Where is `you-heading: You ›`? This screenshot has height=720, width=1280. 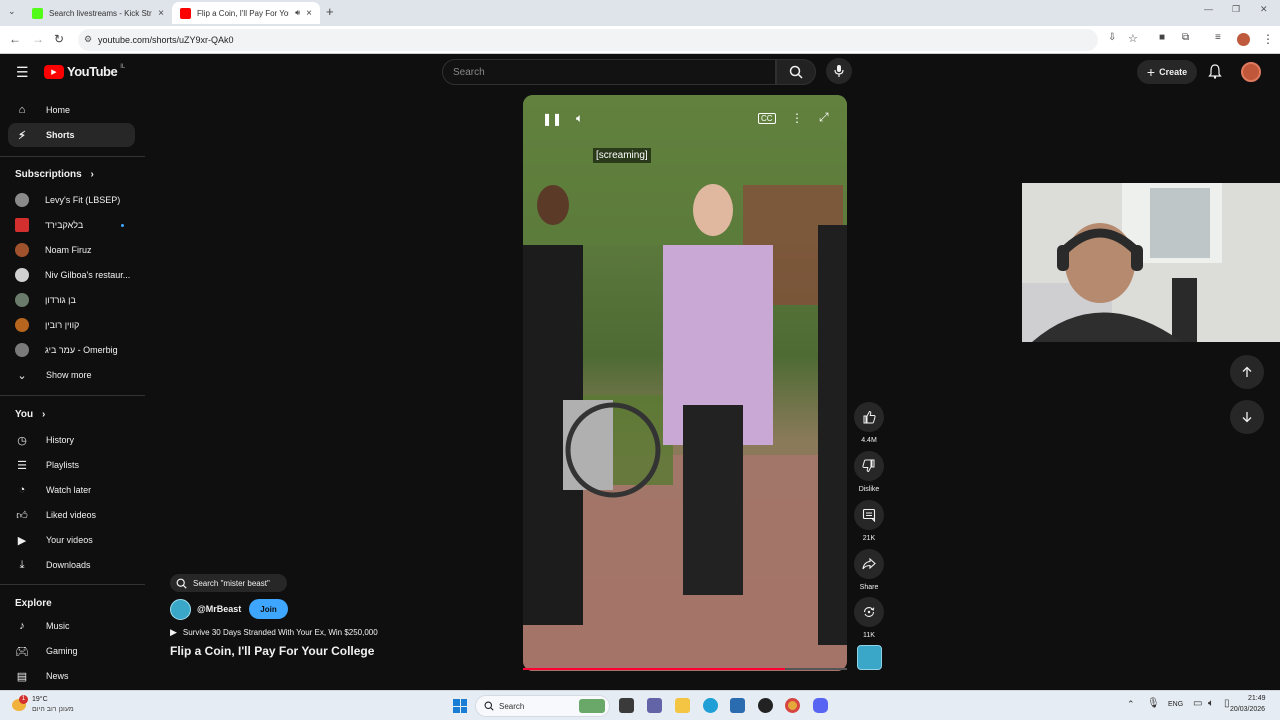 you-heading: You › is located at coordinates (30, 414).